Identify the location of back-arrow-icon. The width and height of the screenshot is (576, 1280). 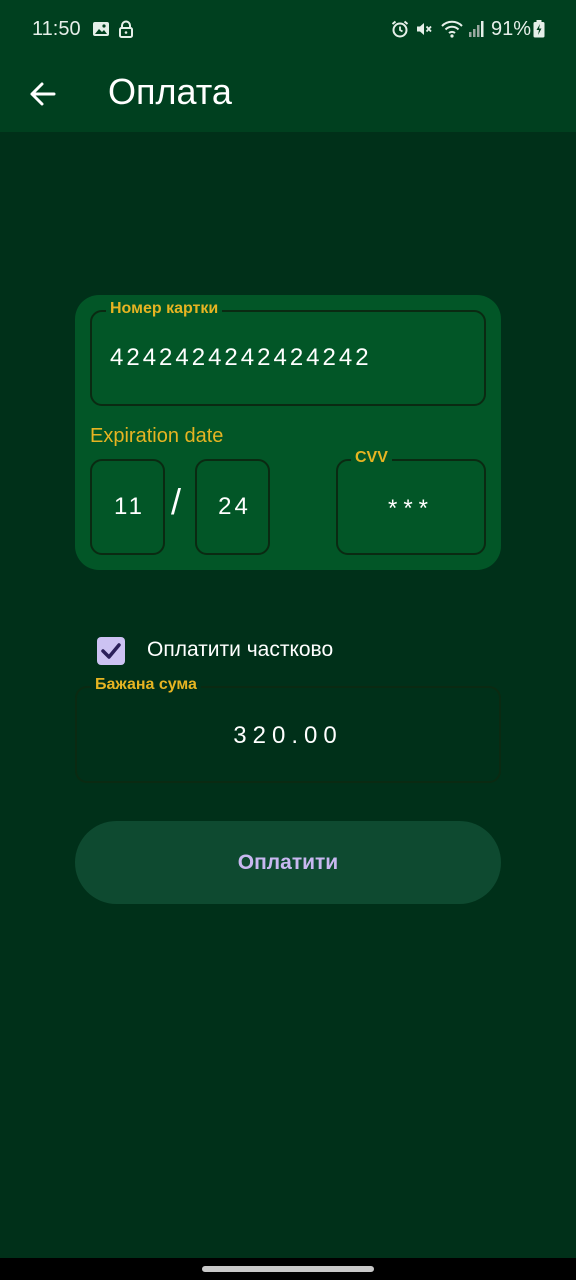
(44, 94).